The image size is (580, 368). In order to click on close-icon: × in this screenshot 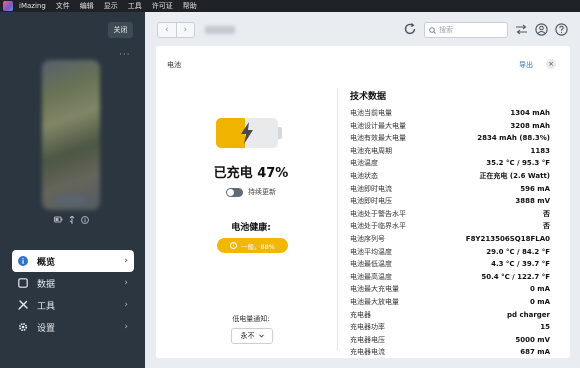, I will do `click(551, 64)`.